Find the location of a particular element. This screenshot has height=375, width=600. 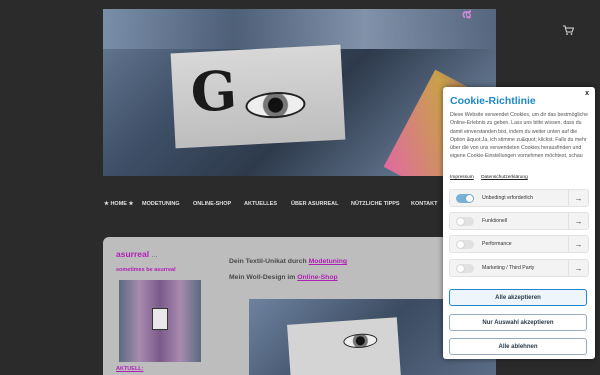

option-label: Unbedingt erforderlich is located at coordinates (508, 198).